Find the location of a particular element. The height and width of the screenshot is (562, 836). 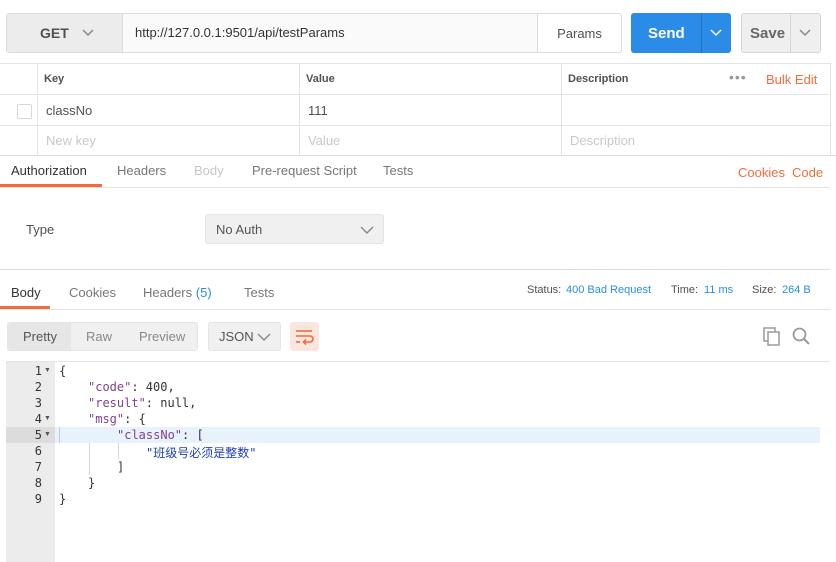

cookies-link: Cookies is located at coordinates (761, 172).